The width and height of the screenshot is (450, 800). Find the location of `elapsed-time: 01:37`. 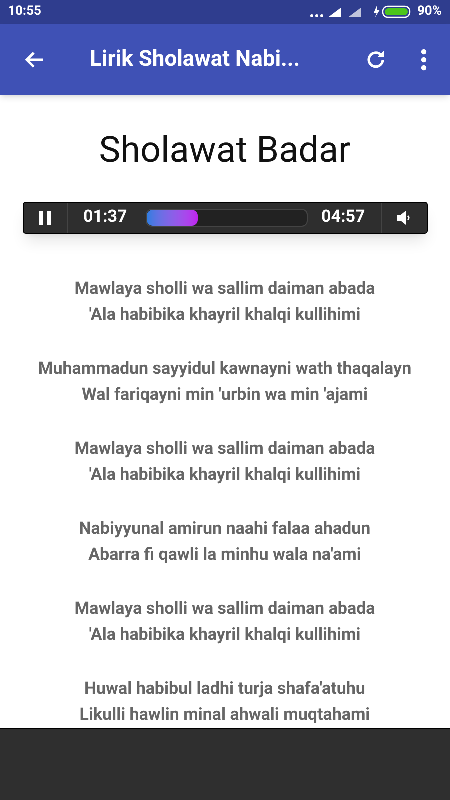

elapsed-time: 01:37 is located at coordinates (106, 218).